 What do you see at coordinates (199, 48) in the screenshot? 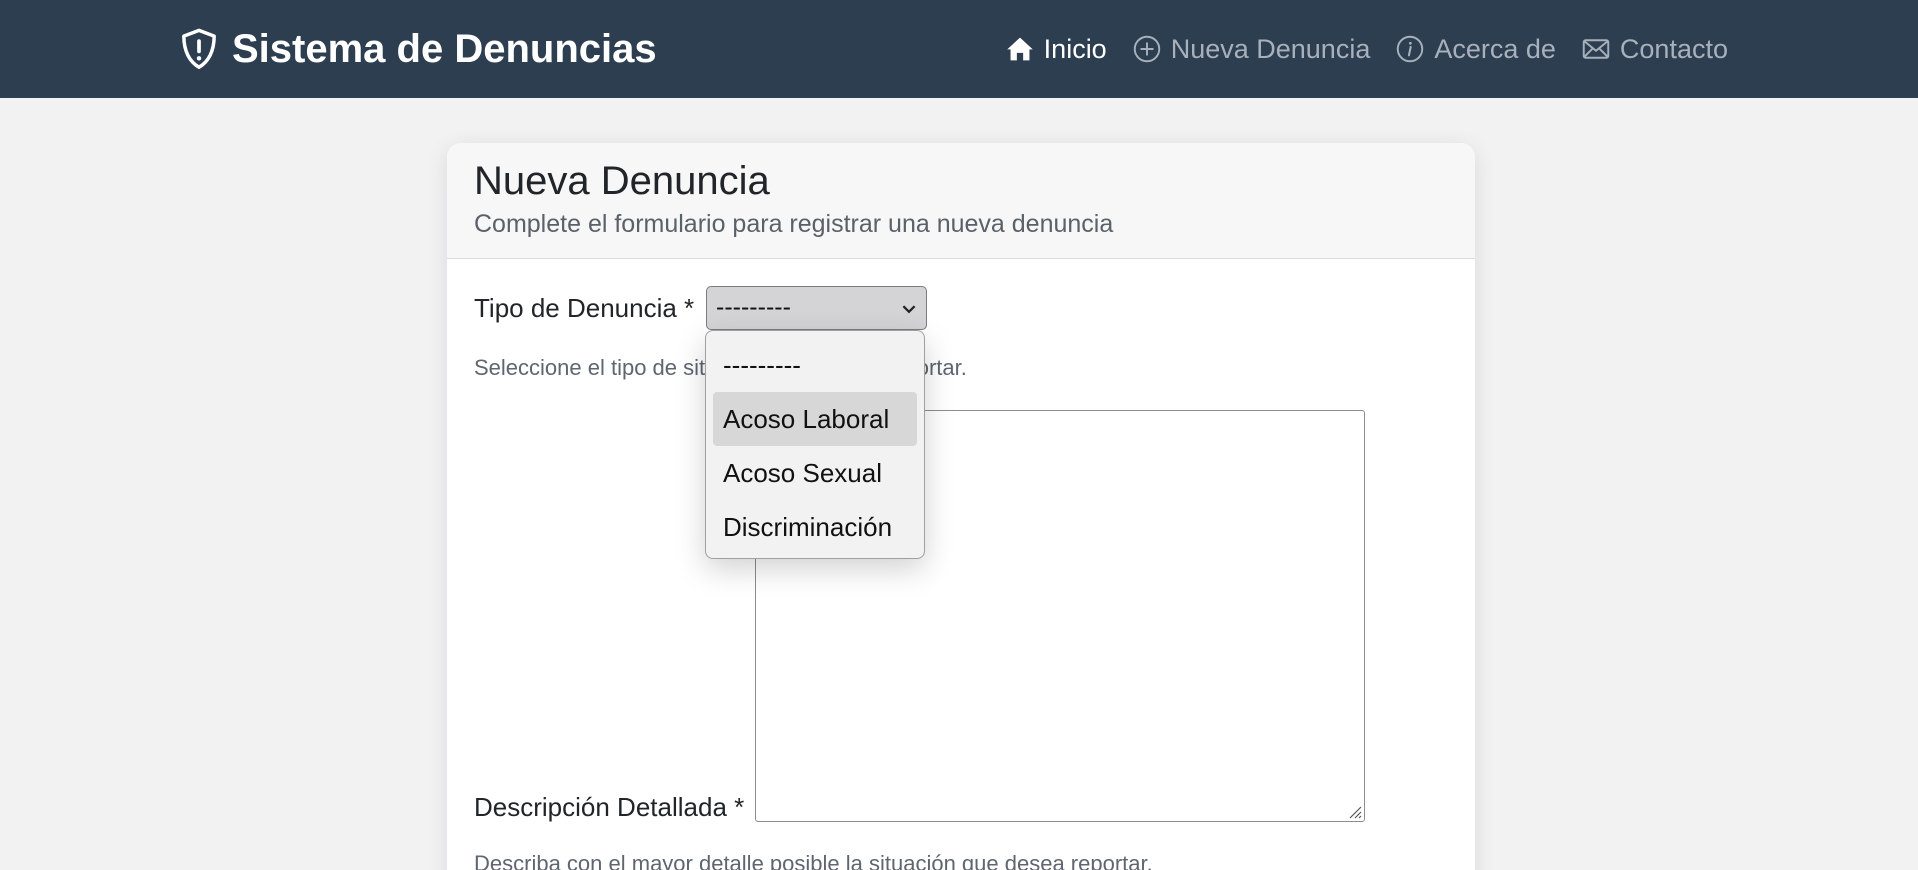
I see `shield-exclamation-icon` at bounding box center [199, 48].